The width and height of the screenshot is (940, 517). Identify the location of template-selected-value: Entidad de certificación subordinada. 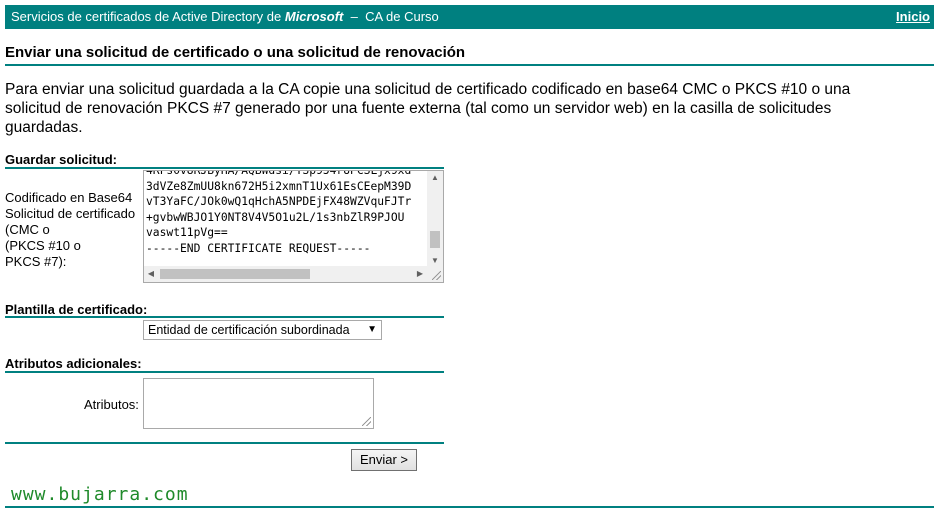
(249, 330).